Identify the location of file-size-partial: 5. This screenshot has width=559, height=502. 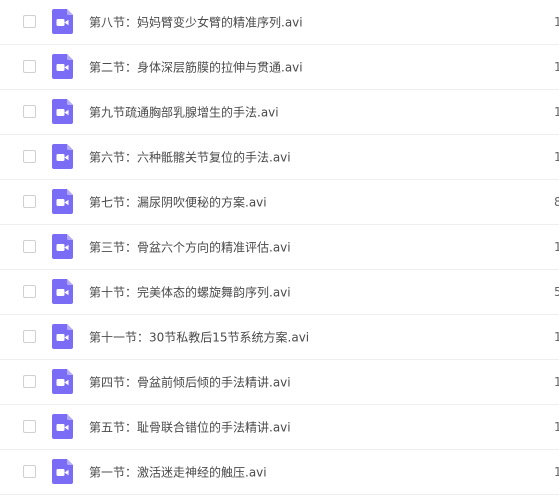
(556, 292).